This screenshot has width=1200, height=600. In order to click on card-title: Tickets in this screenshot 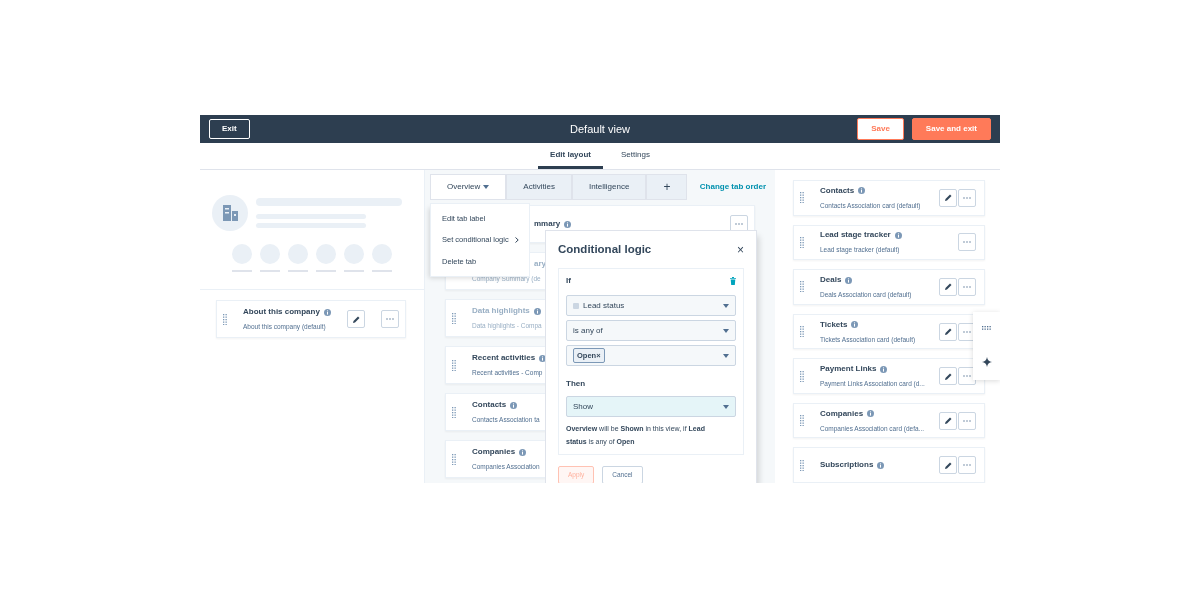, I will do `click(834, 324)`.